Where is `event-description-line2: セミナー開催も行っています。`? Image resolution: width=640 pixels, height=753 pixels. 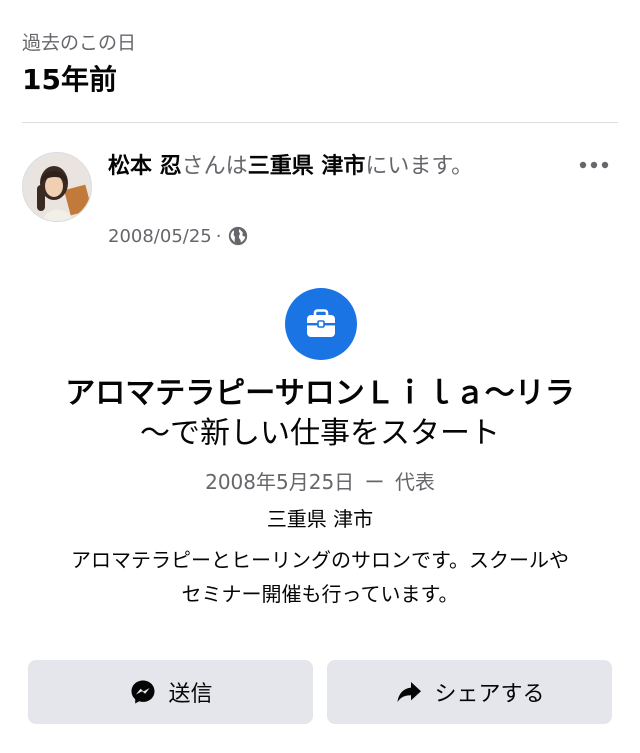
event-description-line2: セミナー開催も行っています。 is located at coordinates (320, 594).